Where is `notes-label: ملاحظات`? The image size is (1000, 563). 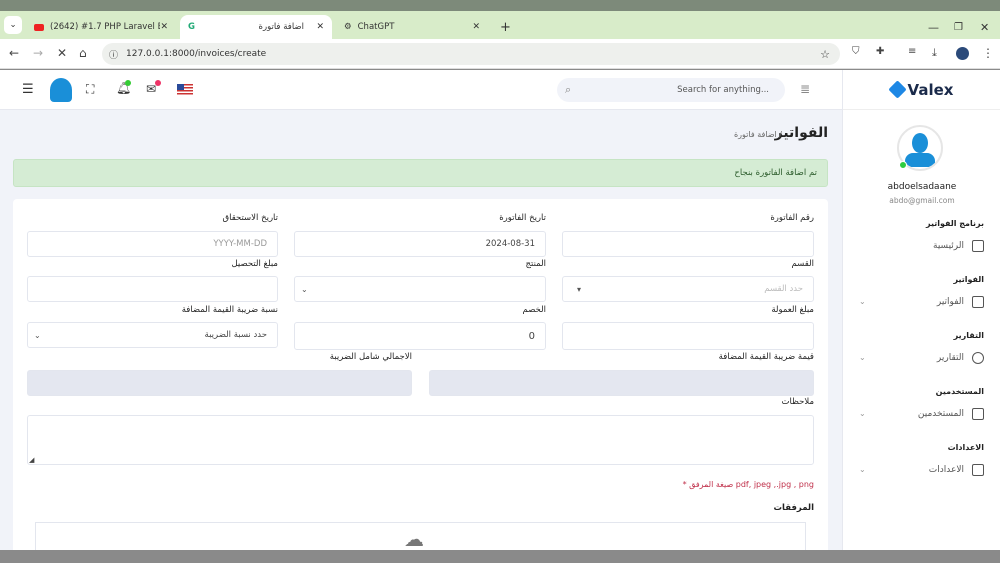
notes-label: ملاحظات is located at coordinates (797, 402).